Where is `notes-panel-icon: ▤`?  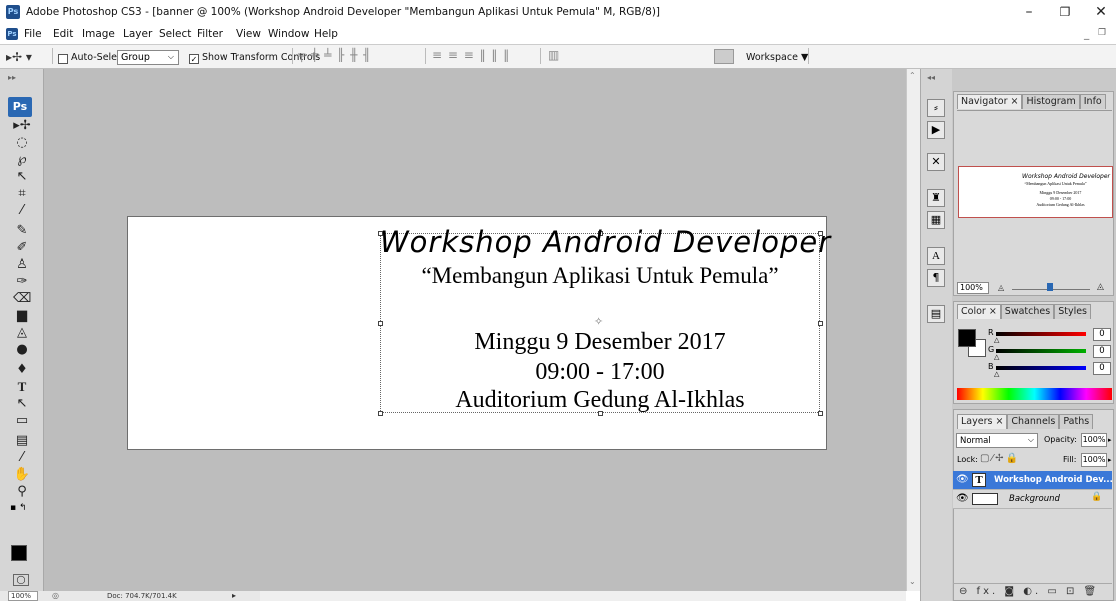
notes-panel-icon: ▤ is located at coordinates (936, 314).